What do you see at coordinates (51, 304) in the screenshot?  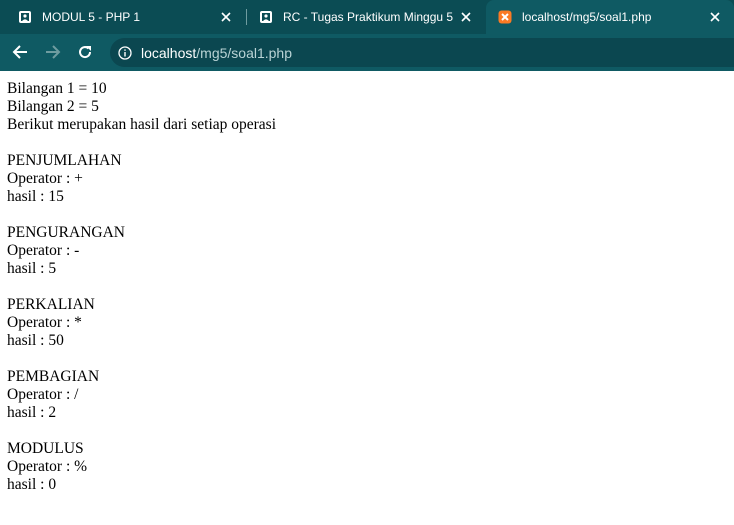 I see `operation-name: PERKALIAN` at bounding box center [51, 304].